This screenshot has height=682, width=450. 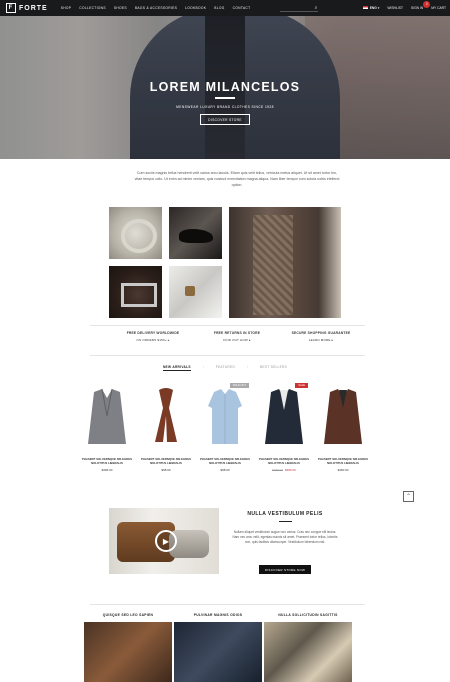 I want to click on nav-shop: SHOP, so click(x=66, y=8).